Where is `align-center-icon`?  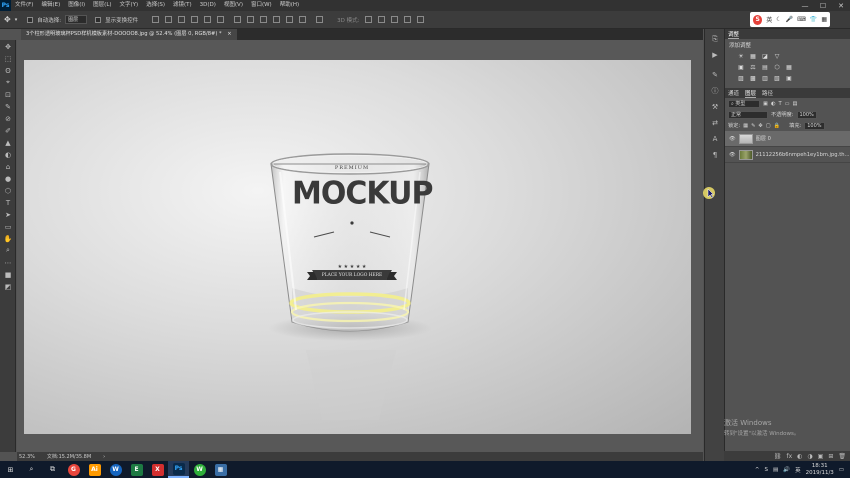
align-center-icon is located at coordinates (208, 19).